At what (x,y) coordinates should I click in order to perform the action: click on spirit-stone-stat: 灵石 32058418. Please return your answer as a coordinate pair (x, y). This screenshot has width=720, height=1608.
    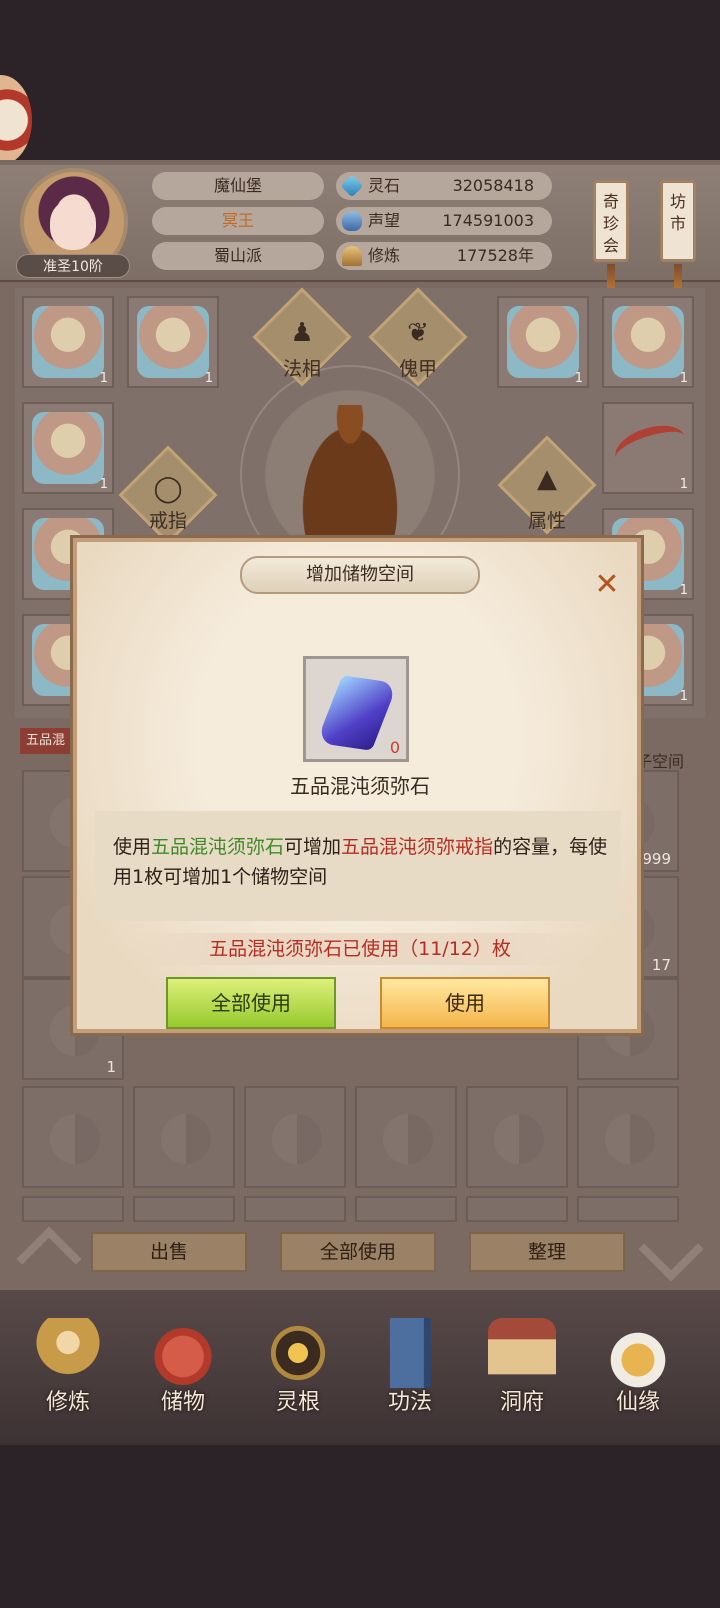
    Looking at the image, I should click on (444, 186).